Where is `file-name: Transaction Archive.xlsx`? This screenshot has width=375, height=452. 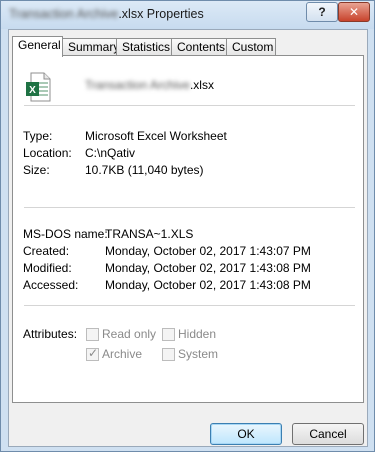 file-name: Transaction Archive.xlsx is located at coordinates (149, 85).